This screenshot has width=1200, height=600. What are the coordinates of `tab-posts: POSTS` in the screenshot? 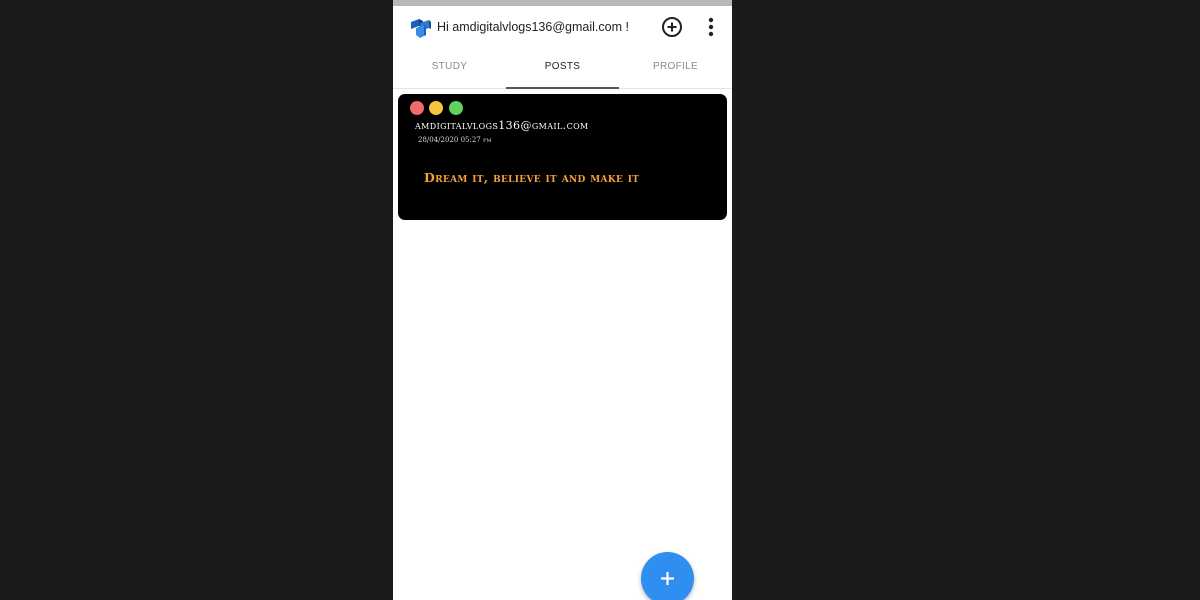 It's located at (562, 69).